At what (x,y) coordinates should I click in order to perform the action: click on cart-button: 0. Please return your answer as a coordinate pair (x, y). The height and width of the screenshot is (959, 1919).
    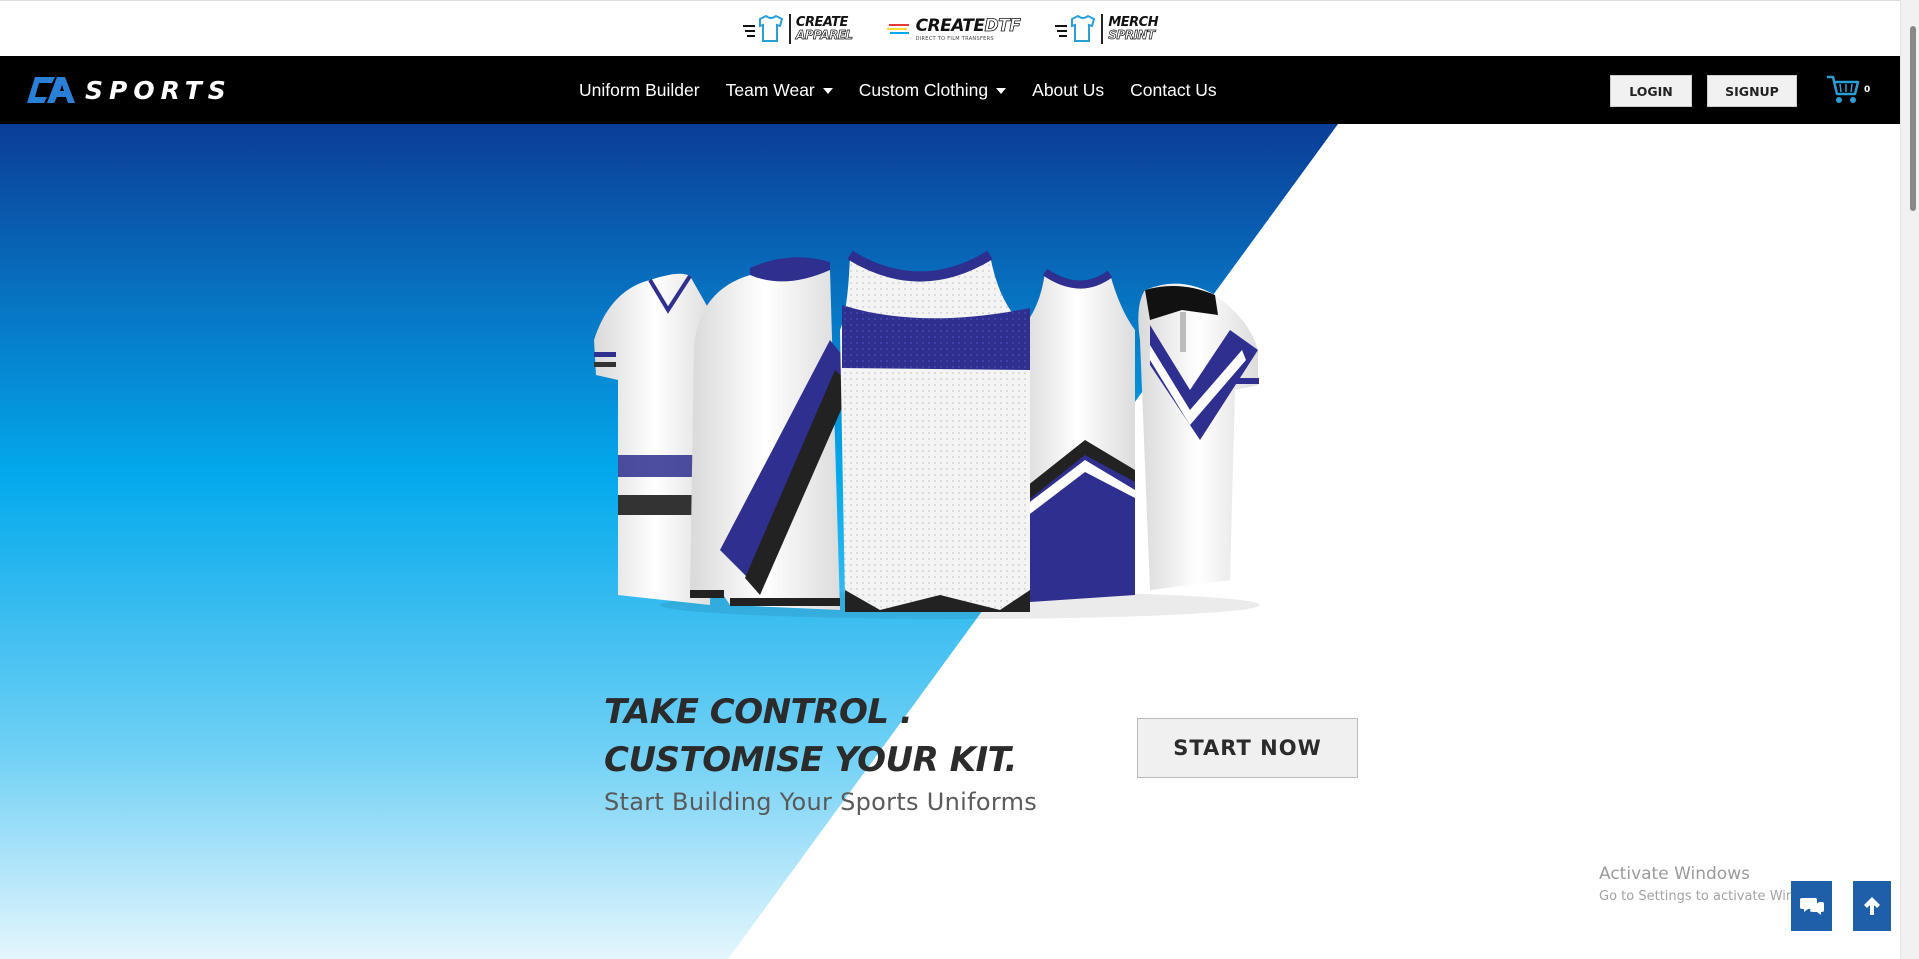
    Looking at the image, I should click on (1848, 90).